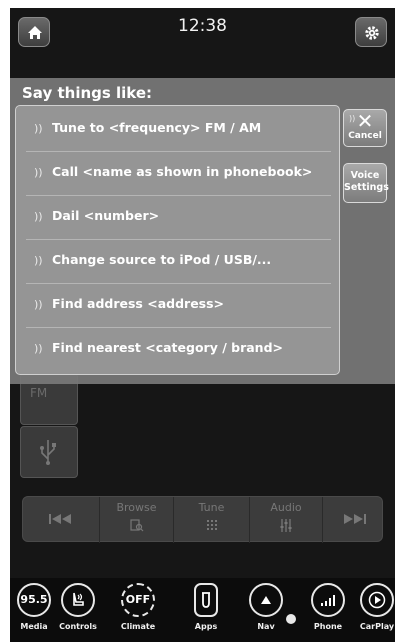 The width and height of the screenshot is (405, 642). I want to click on voice-command-item: )) Call <name as shown in phonebook>, so click(178, 174).